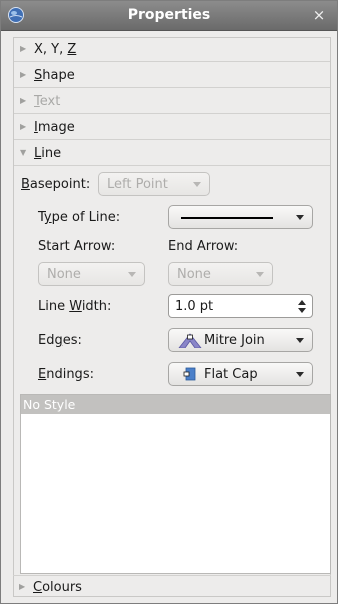  I want to click on section-label: Colours, so click(57, 587).